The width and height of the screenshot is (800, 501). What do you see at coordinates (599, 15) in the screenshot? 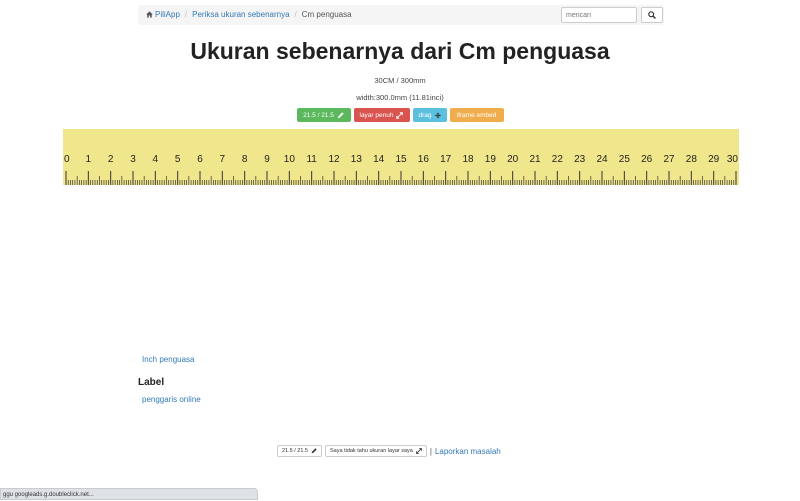
I see `search-input` at bounding box center [599, 15].